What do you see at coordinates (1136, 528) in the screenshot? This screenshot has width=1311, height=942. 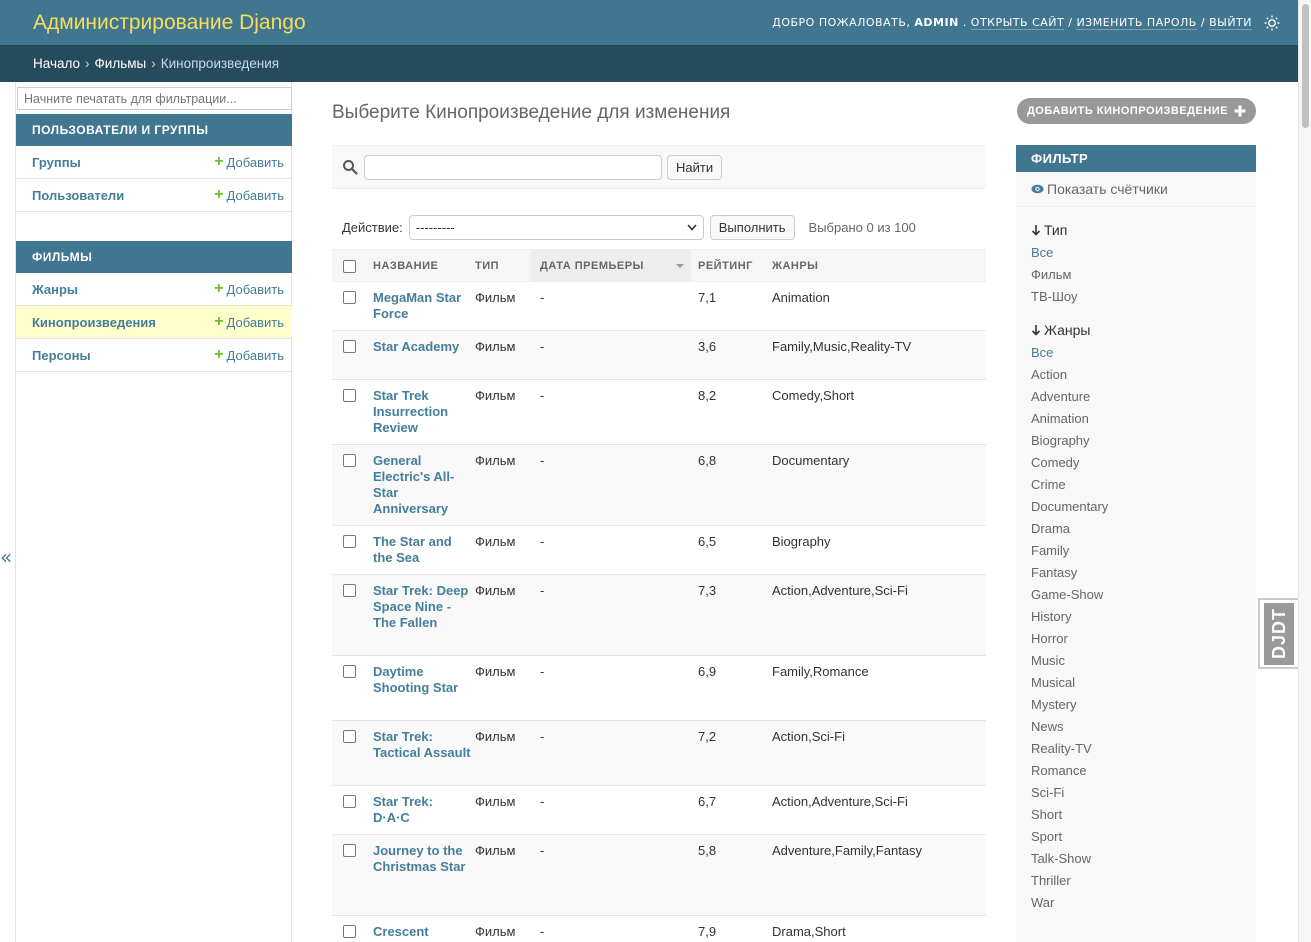 I see `filter-option-genre: Drama` at bounding box center [1136, 528].